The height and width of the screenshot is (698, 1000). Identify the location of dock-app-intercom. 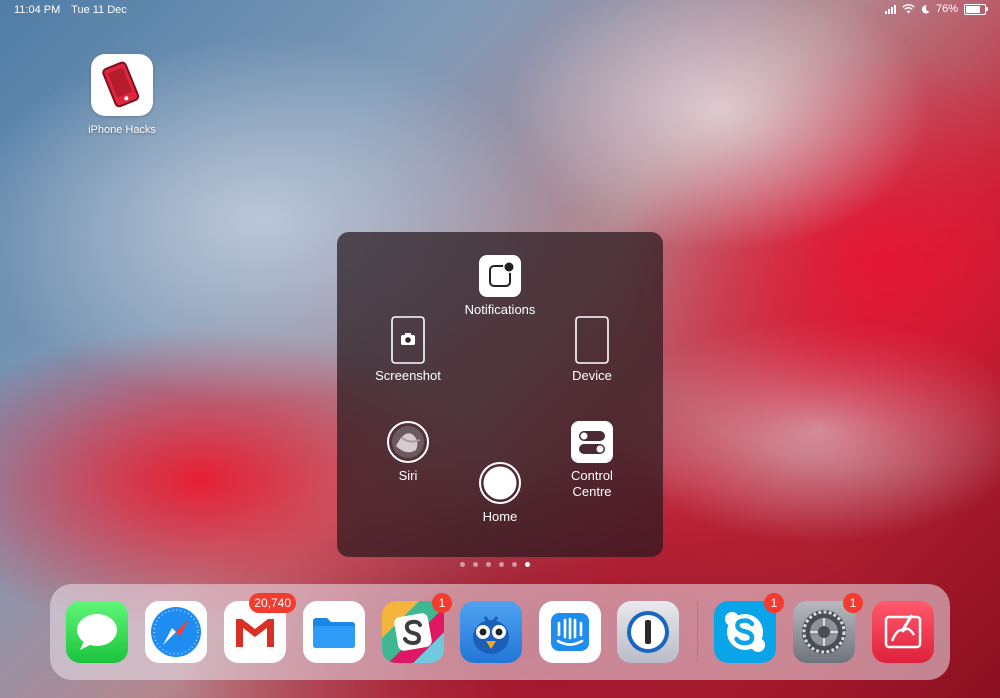
(570, 632).